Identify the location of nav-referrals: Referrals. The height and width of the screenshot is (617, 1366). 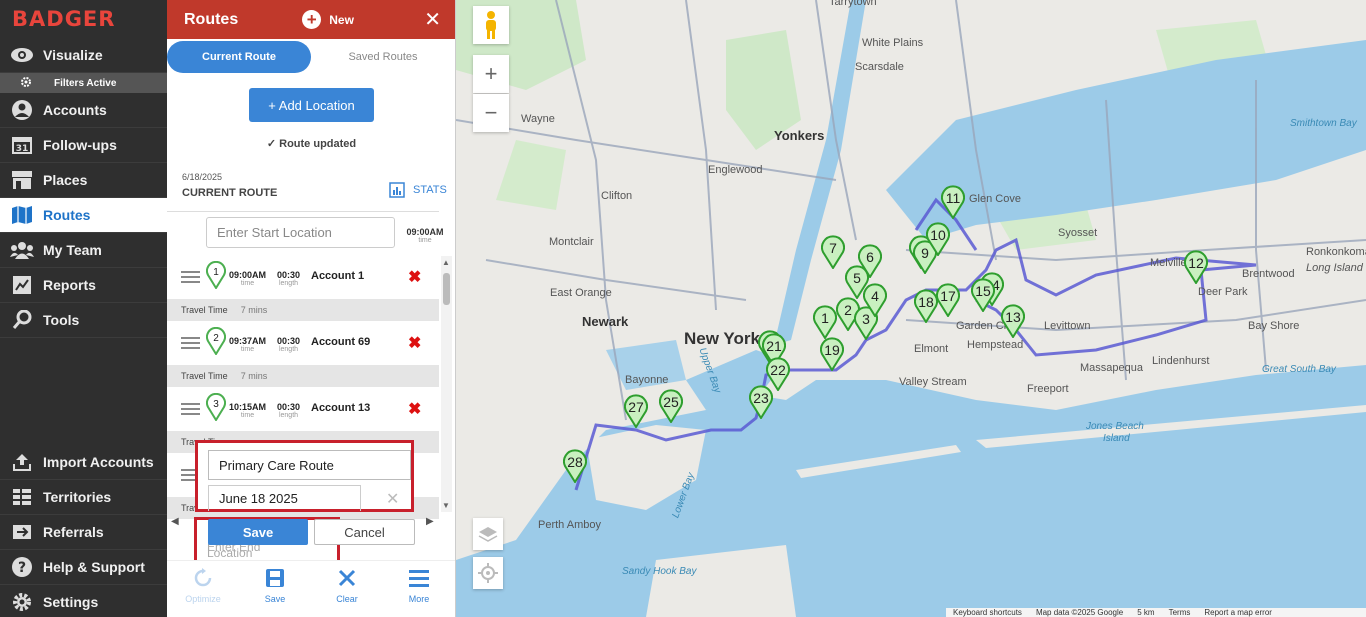
(83, 532).